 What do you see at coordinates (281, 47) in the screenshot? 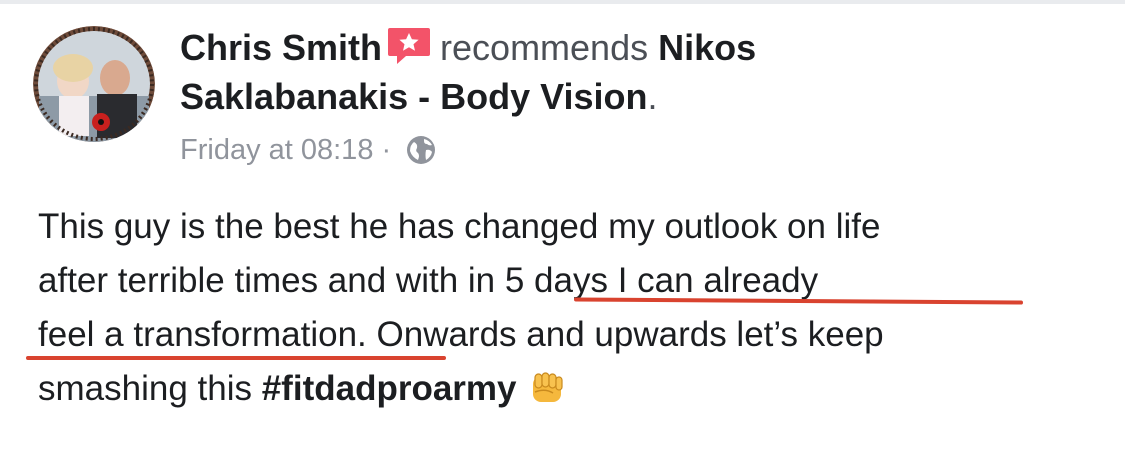
I see `author-name: Chris Smith` at bounding box center [281, 47].